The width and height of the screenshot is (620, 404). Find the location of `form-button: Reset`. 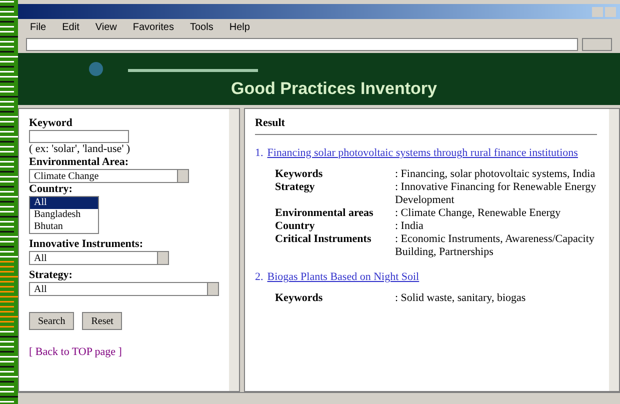

form-button: Reset is located at coordinates (102, 321).